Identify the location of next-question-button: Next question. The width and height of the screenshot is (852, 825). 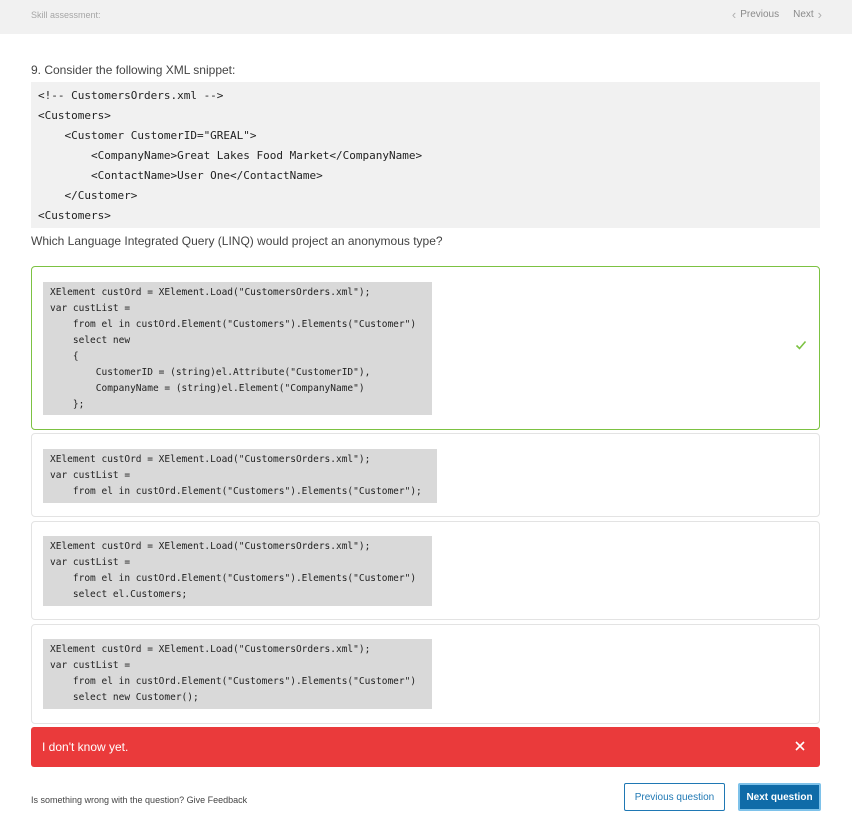
(779, 797).